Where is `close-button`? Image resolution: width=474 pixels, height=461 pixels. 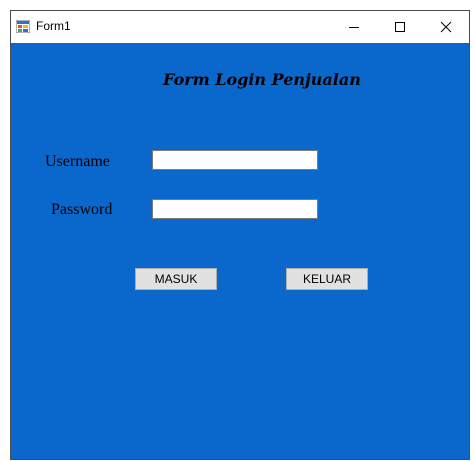 close-button is located at coordinates (446, 27).